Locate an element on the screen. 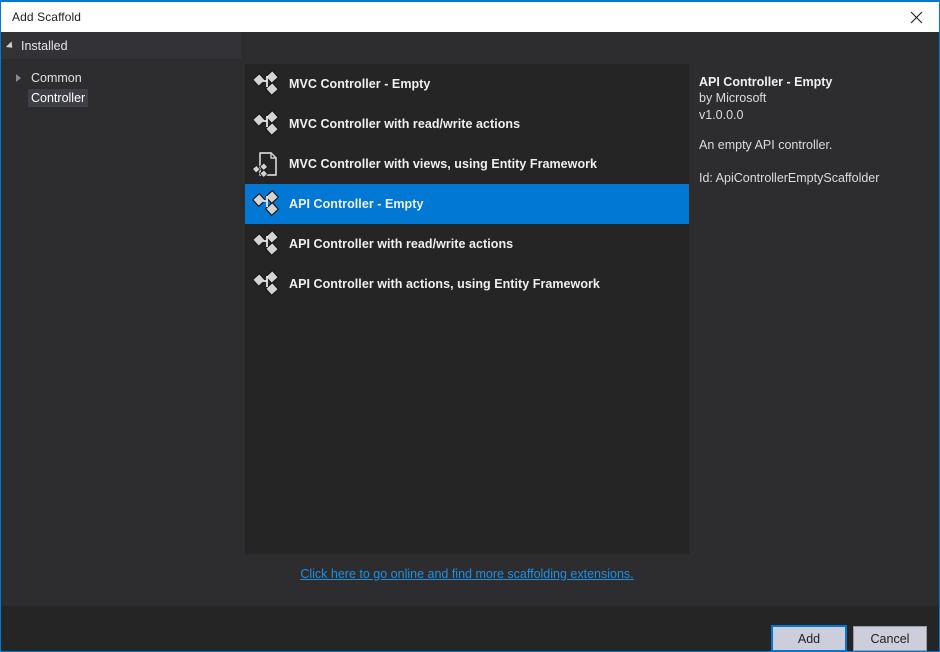  dialog-footer: Add Cancel is located at coordinates (470, 628).